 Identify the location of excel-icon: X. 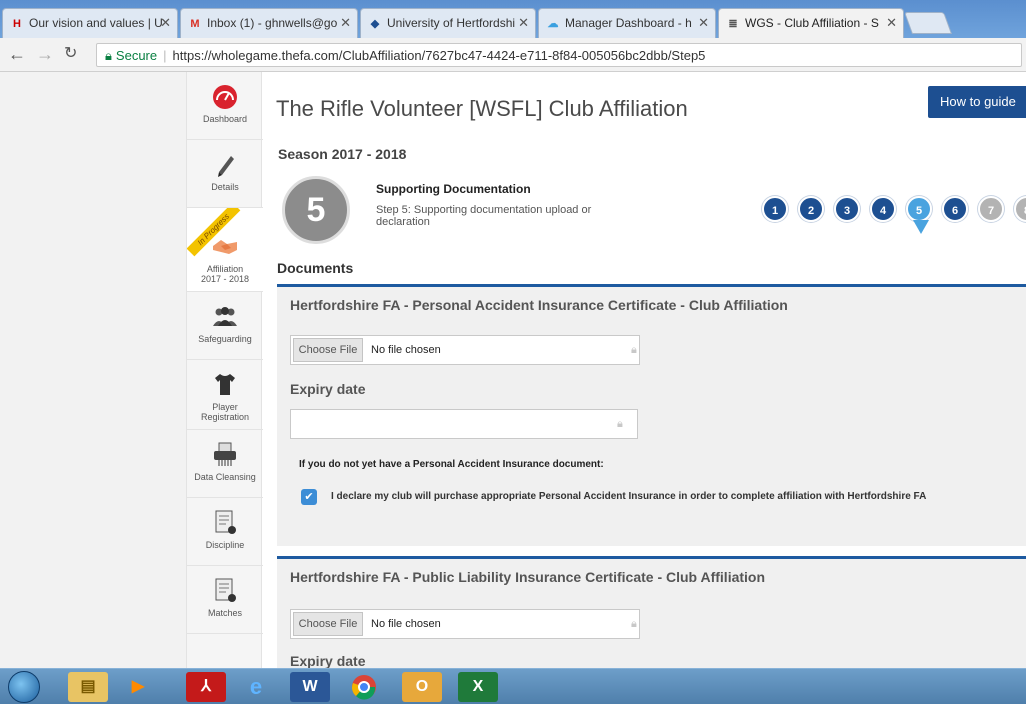
(478, 687).